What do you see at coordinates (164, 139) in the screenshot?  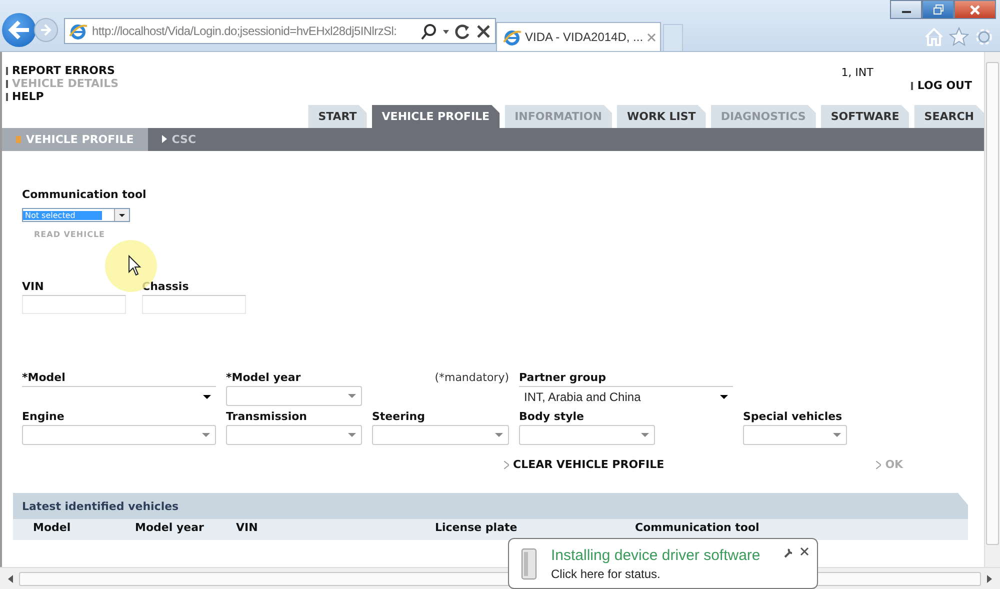 I see `play-icon` at bounding box center [164, 139].